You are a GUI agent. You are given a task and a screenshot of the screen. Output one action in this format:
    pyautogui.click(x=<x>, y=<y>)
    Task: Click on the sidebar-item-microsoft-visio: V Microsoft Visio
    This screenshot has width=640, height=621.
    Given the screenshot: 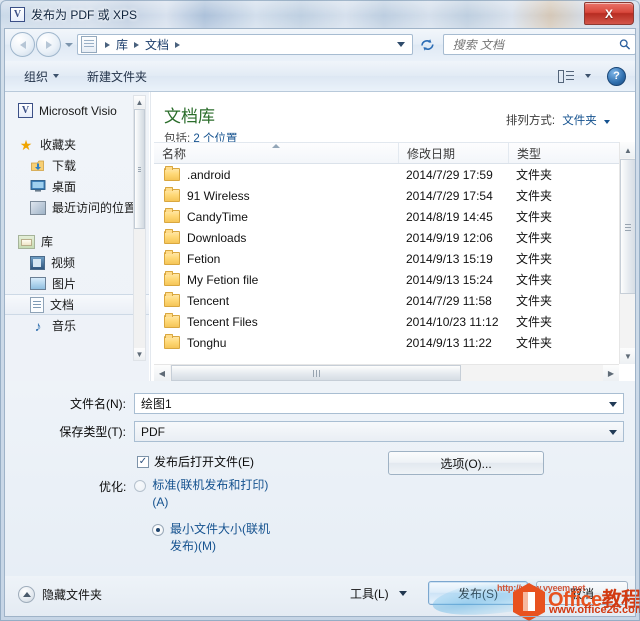 What is the action you would take?
    pyautogui.click(x=76, y=110)
    